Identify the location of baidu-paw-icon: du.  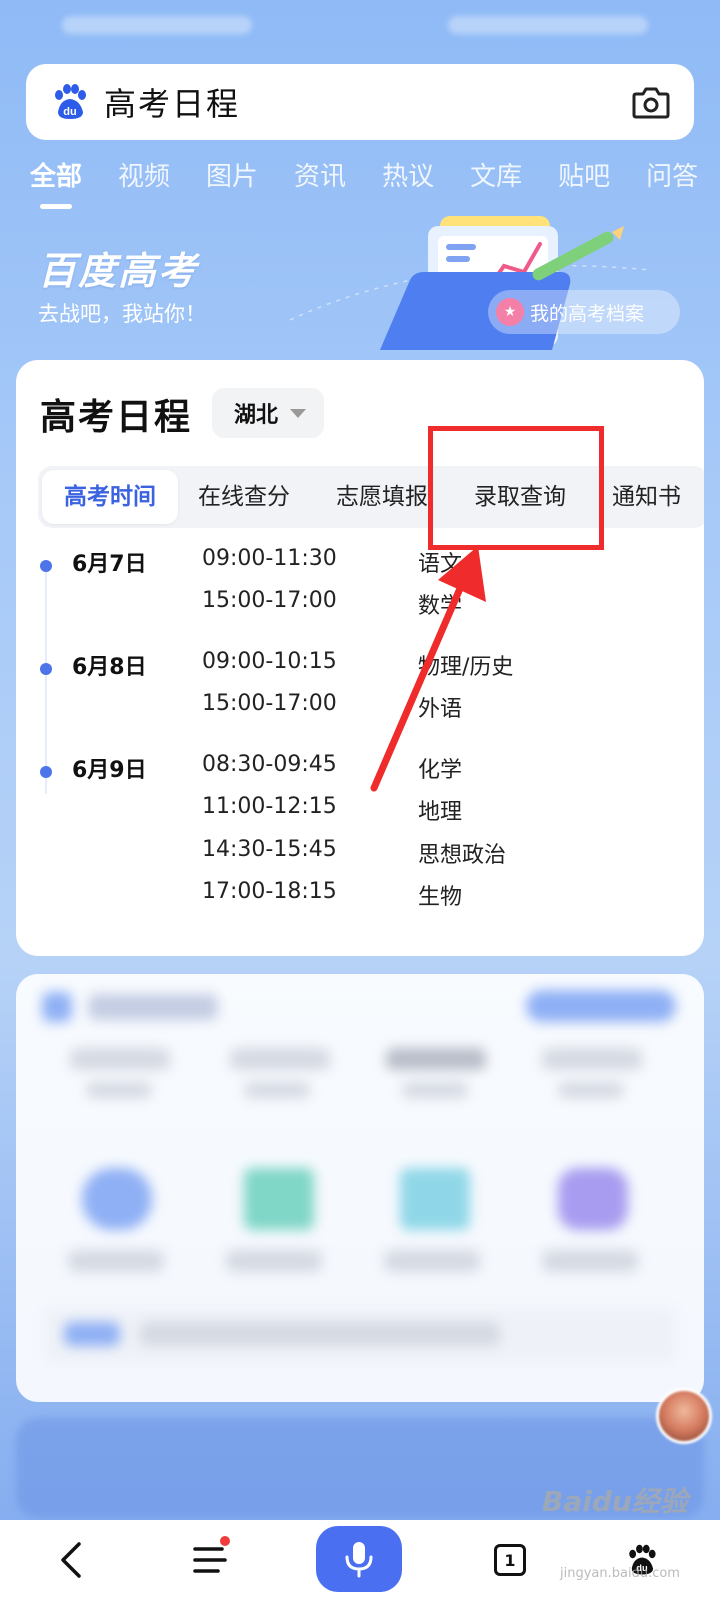
(70, 102).